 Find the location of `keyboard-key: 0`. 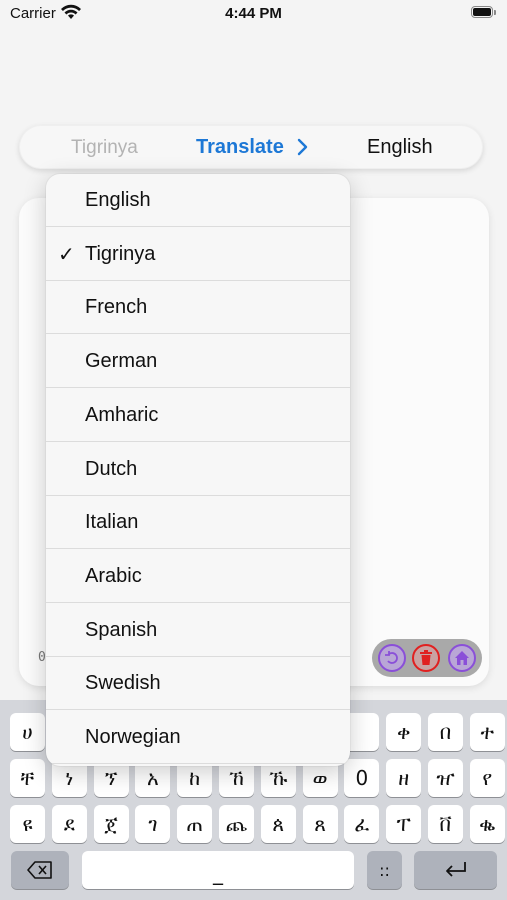

keyboard-key: 0 is located at coordinates (362, 778).